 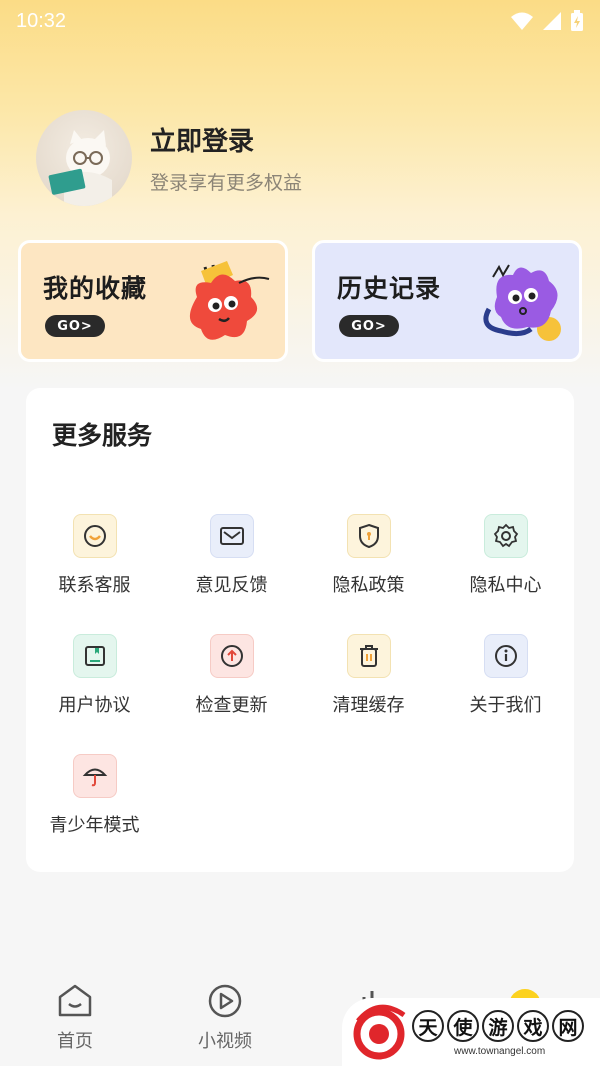 I want to click on services-title: 更多服务, so click(x=102, y=435).